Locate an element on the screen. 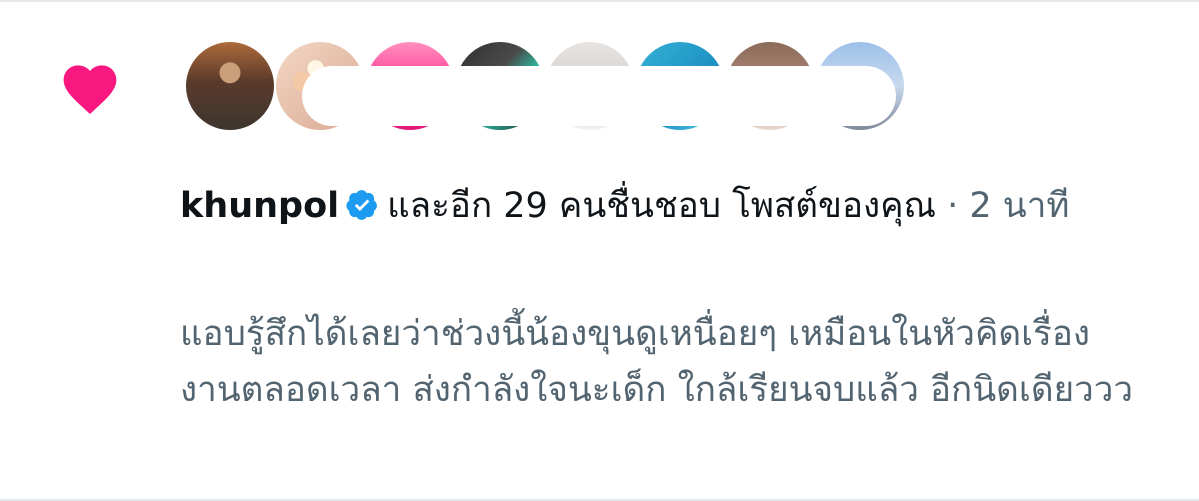 The height and width of the screenshot is (501, 1199). username-link: khunpol is located at coordinates (259, 206).